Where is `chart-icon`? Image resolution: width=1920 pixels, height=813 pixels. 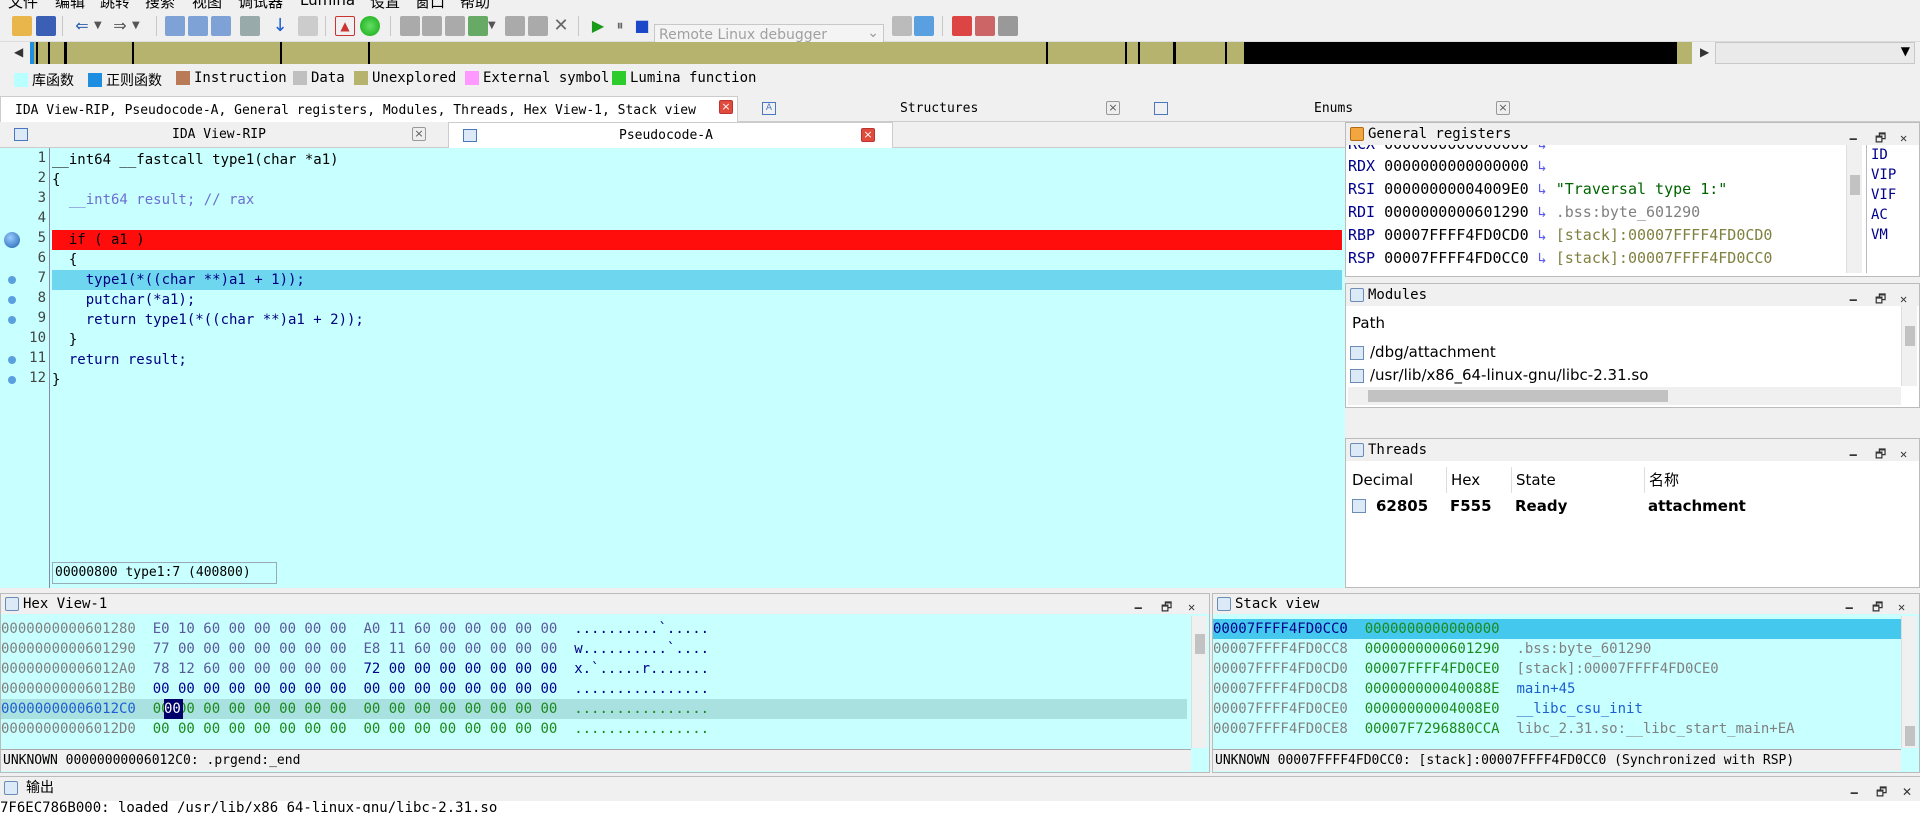 chart-icon is located at coordinates (538, 26).